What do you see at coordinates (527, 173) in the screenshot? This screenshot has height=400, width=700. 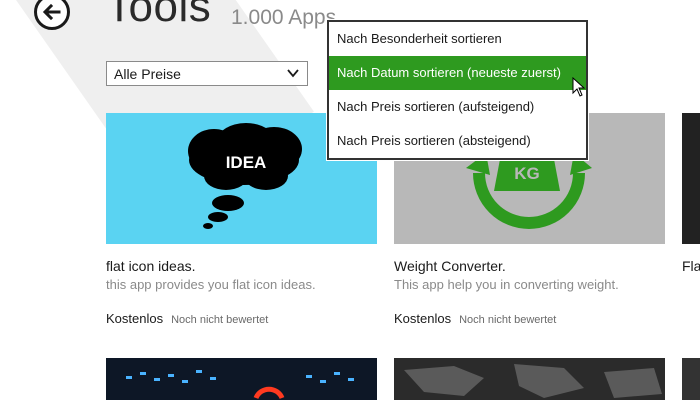 I see `weight-image-label: KG` at bounding box center [527, 173].